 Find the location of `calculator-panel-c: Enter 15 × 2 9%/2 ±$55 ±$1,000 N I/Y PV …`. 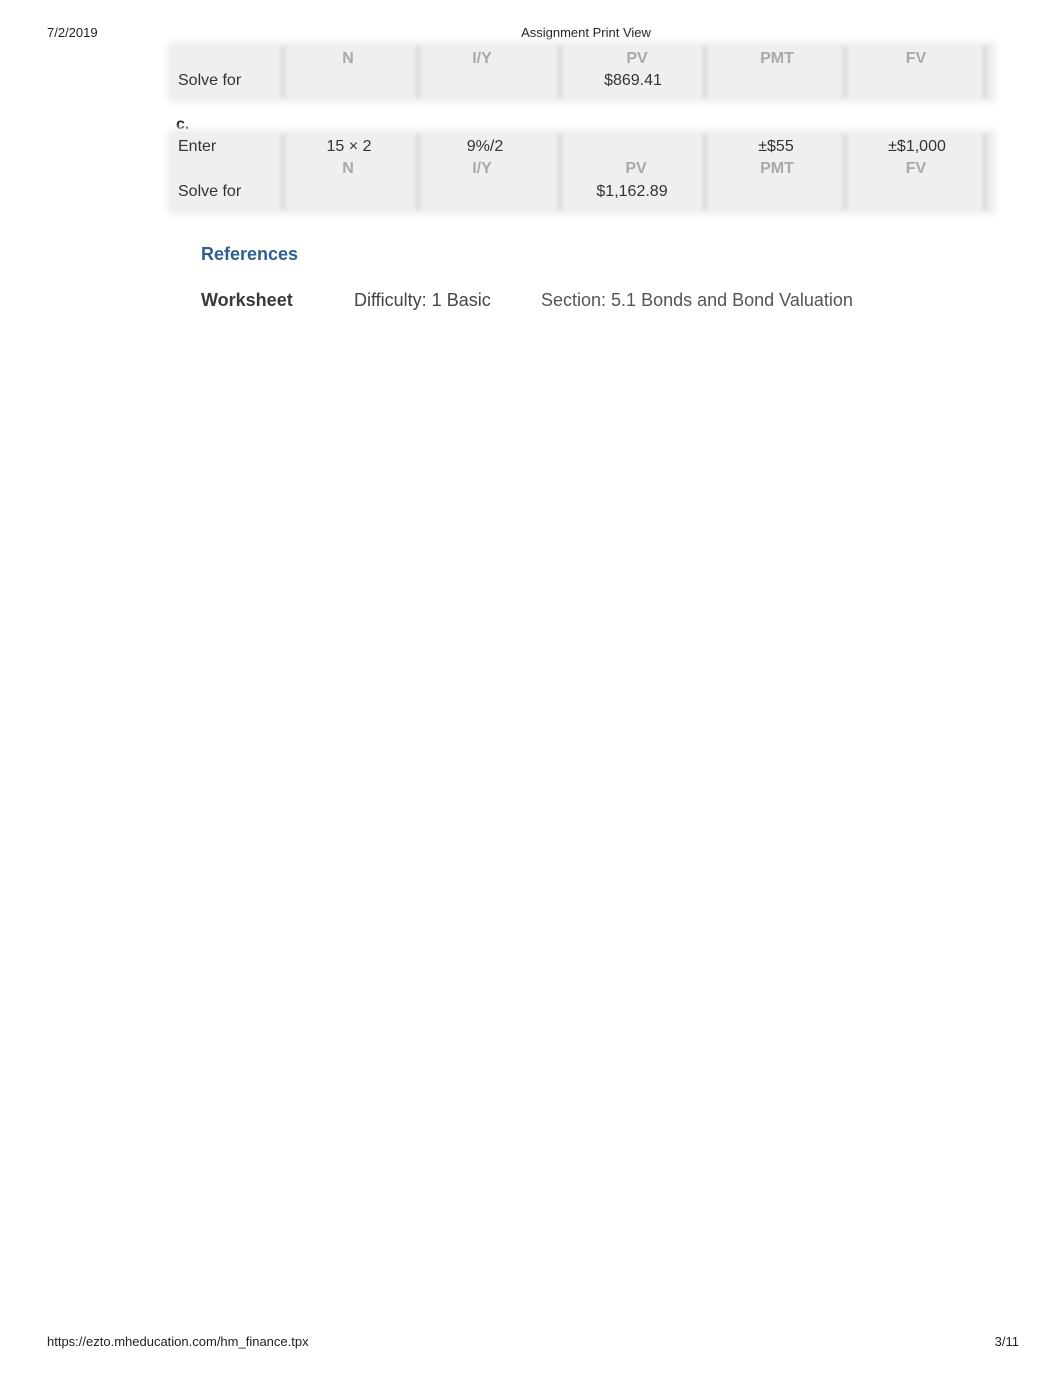

calculator-panel-c: Enter 15 × 2 9%/2 ±$55 ±$1,000 N I/Y PV … is located at coordinates (581, 172).